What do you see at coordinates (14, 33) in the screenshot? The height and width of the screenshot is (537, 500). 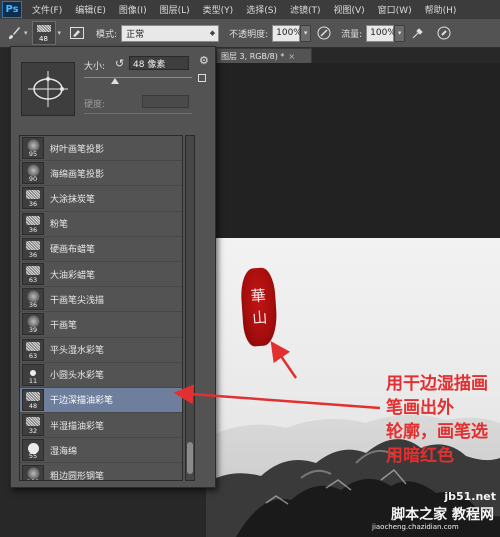 I see `brush-tool-icon` at bounding box center [14, 33].